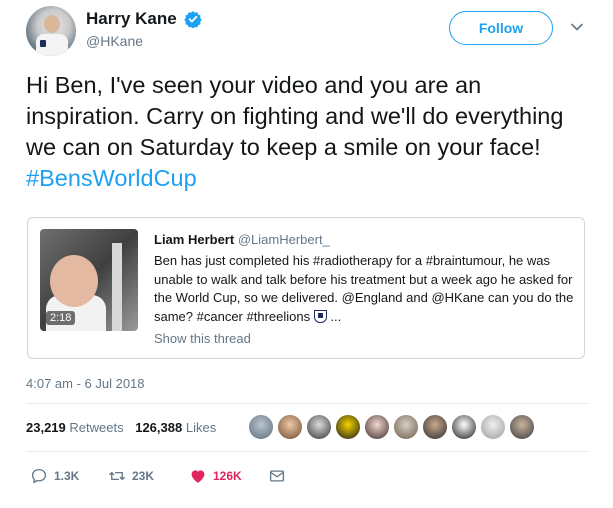  I want to click on avatar, so click(51, 31).